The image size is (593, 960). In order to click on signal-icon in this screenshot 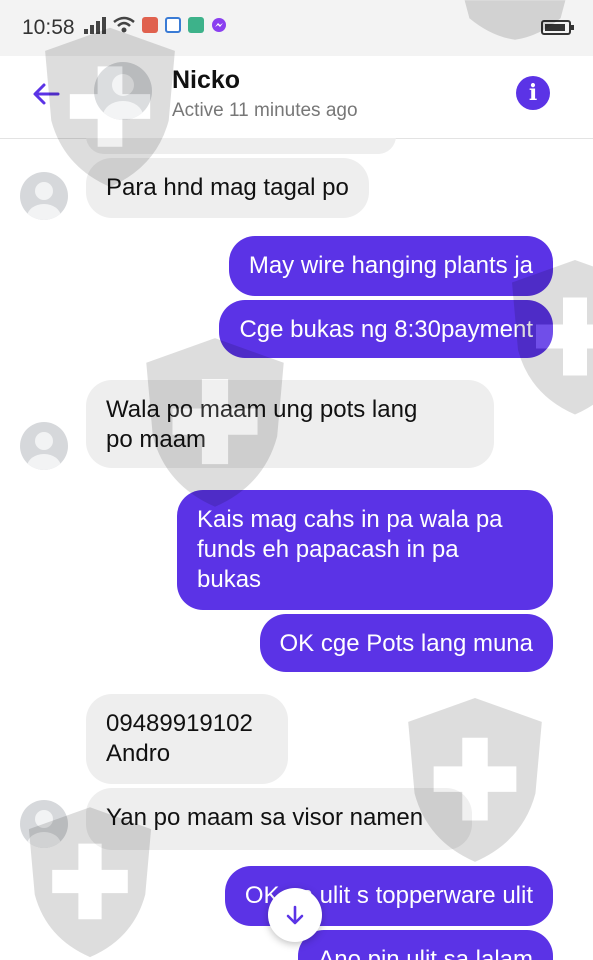, I will do `click(95, 25)`.